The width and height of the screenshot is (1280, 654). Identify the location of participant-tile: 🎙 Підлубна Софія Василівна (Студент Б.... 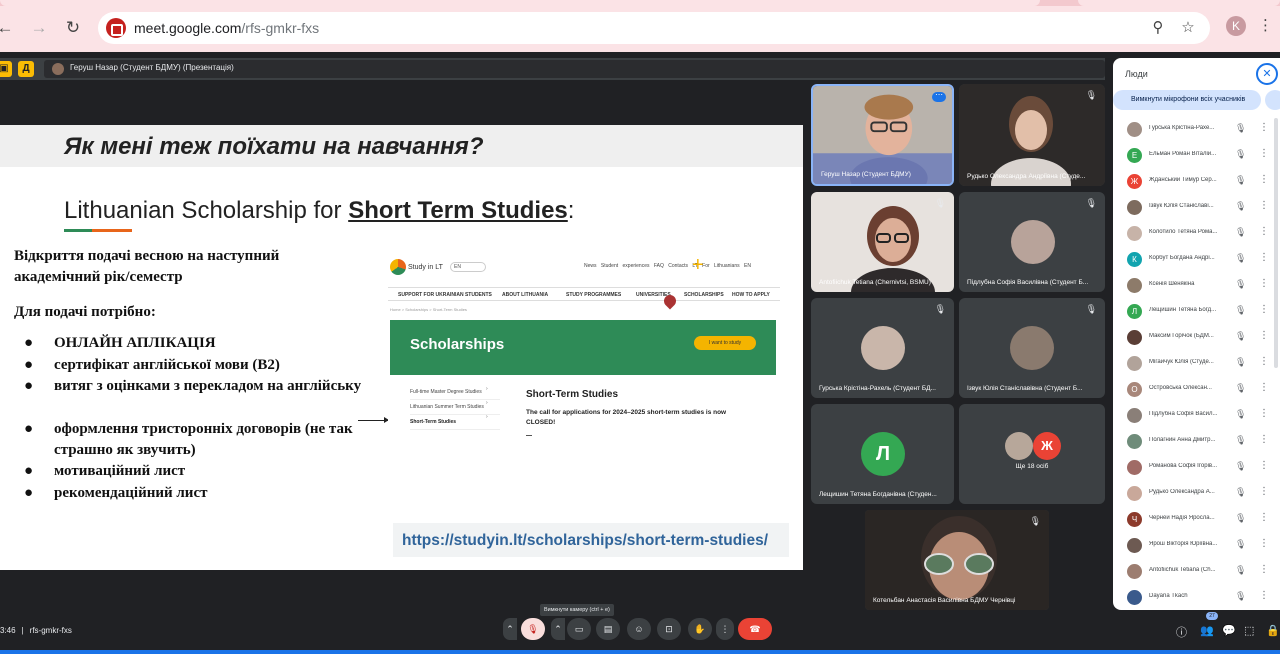
(1032, 242).